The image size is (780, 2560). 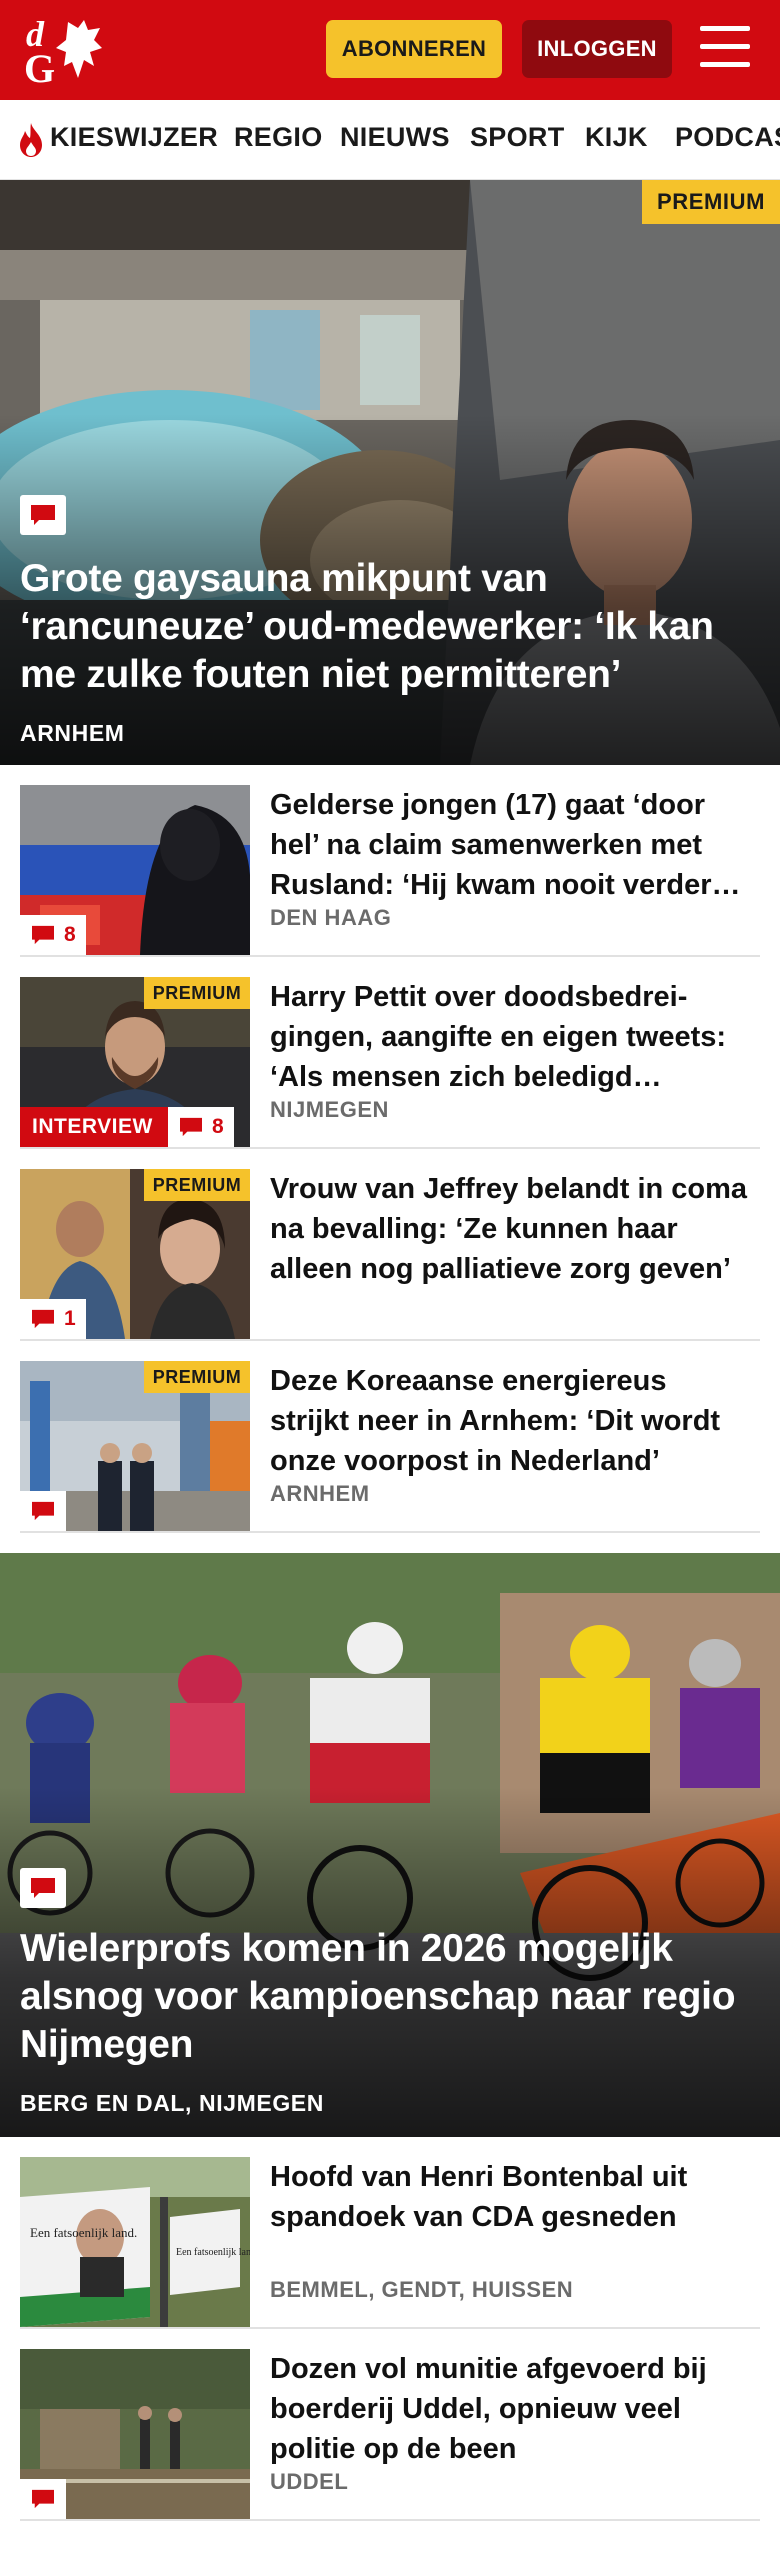 What do you see at coordinates (517, 137) in the screenshot?
I see `nav-item-sport: SPORT` at bounding box center [517, 137].